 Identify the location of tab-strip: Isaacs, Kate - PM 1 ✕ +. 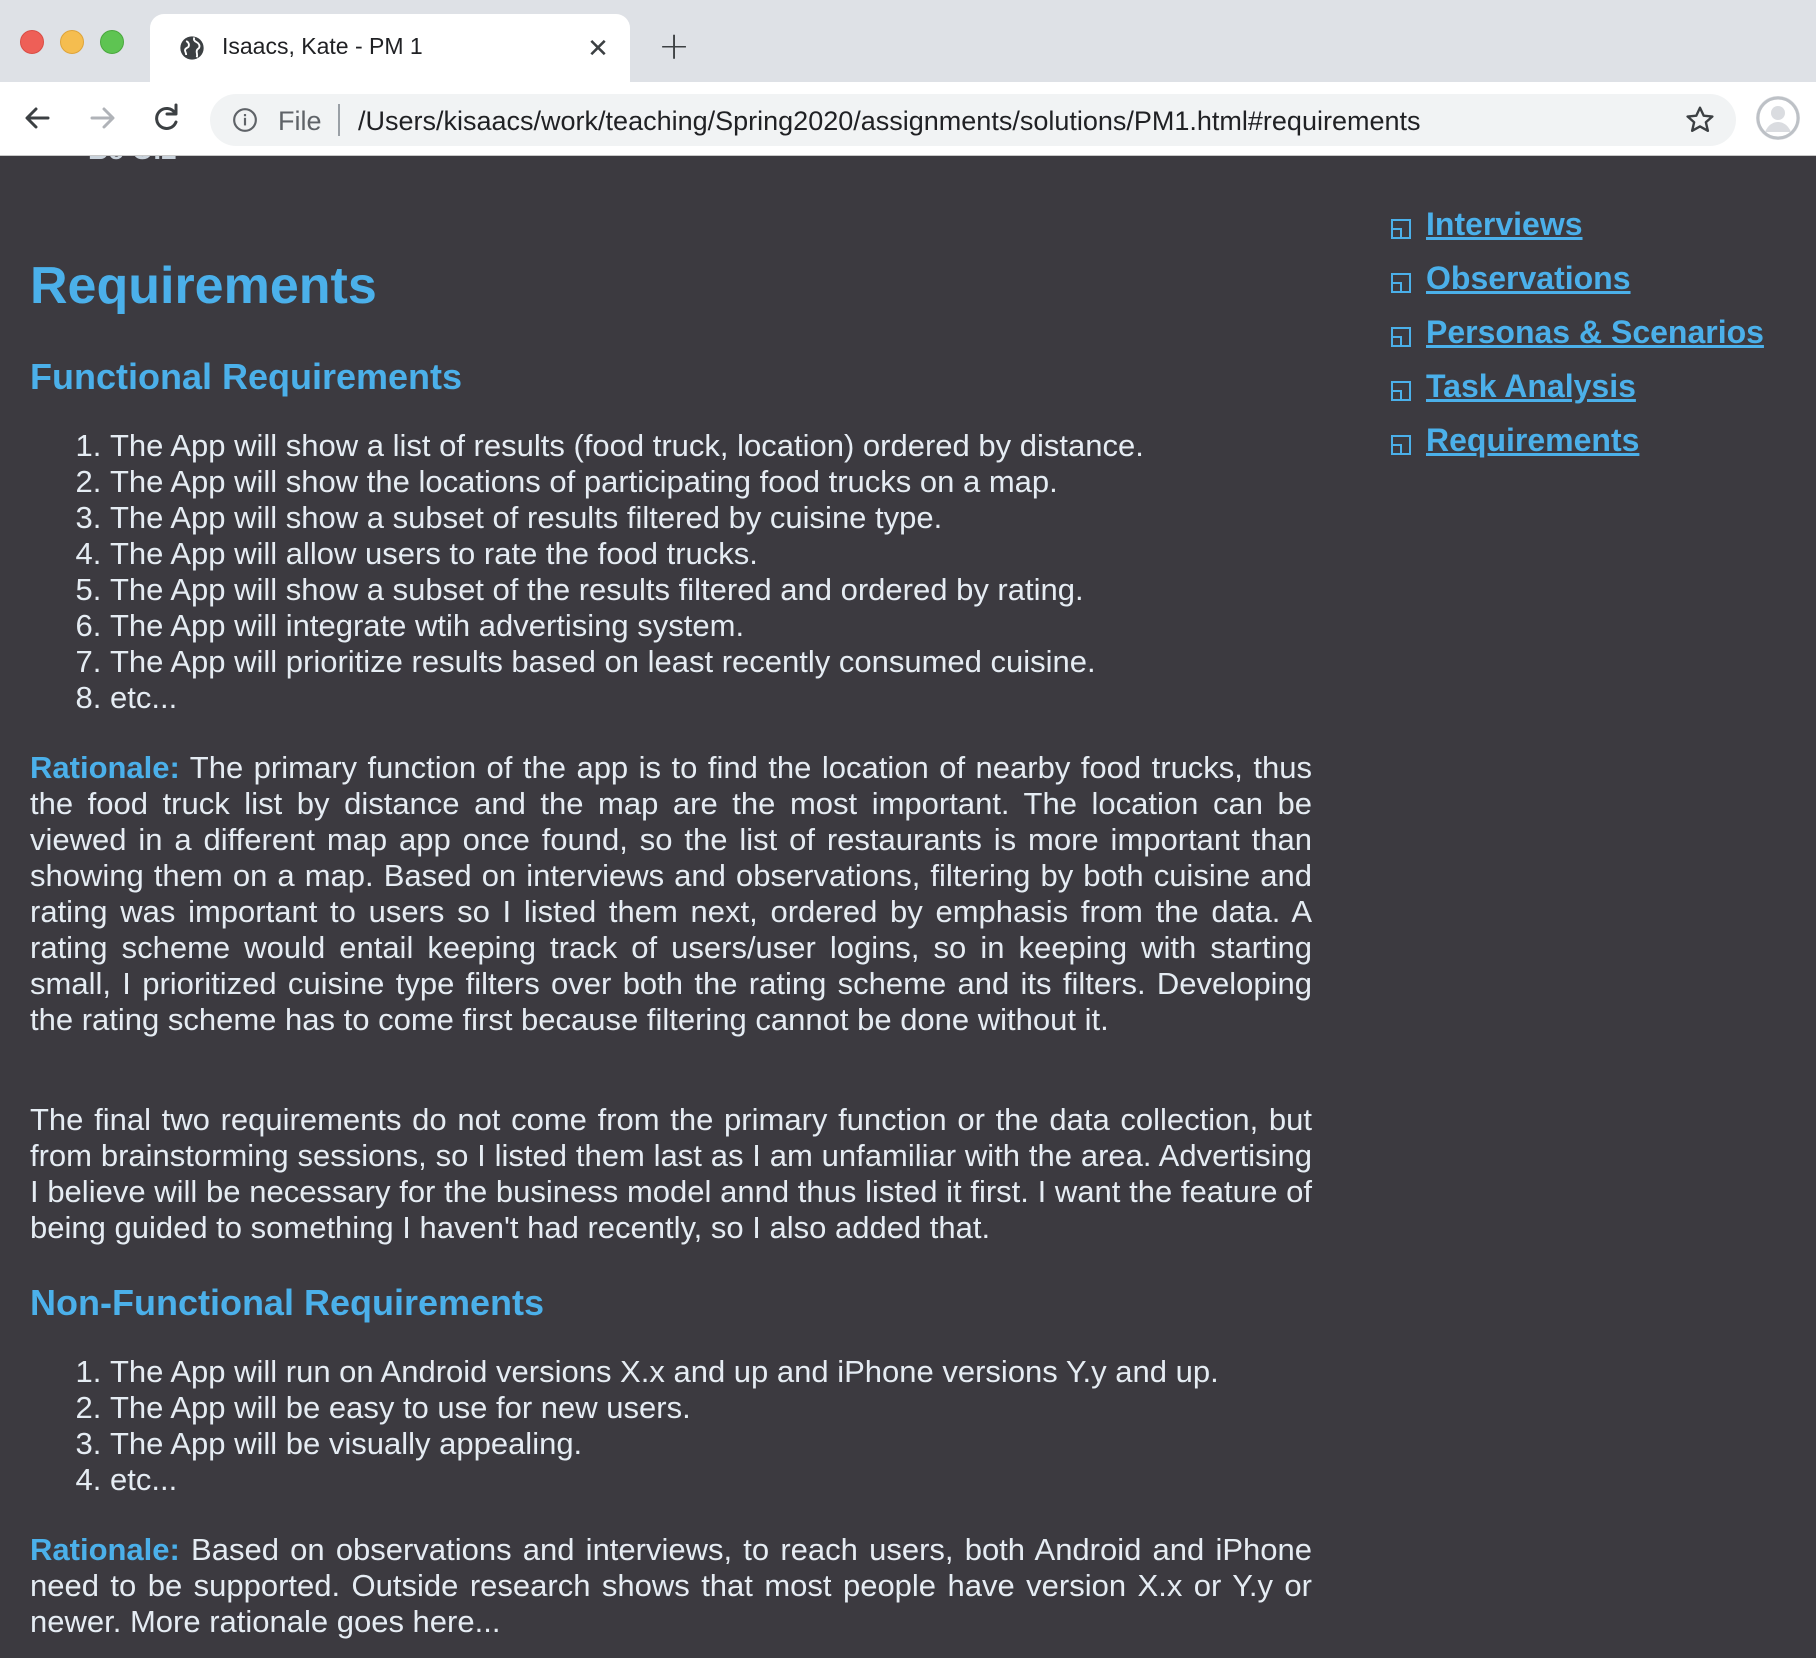
(908, 41).